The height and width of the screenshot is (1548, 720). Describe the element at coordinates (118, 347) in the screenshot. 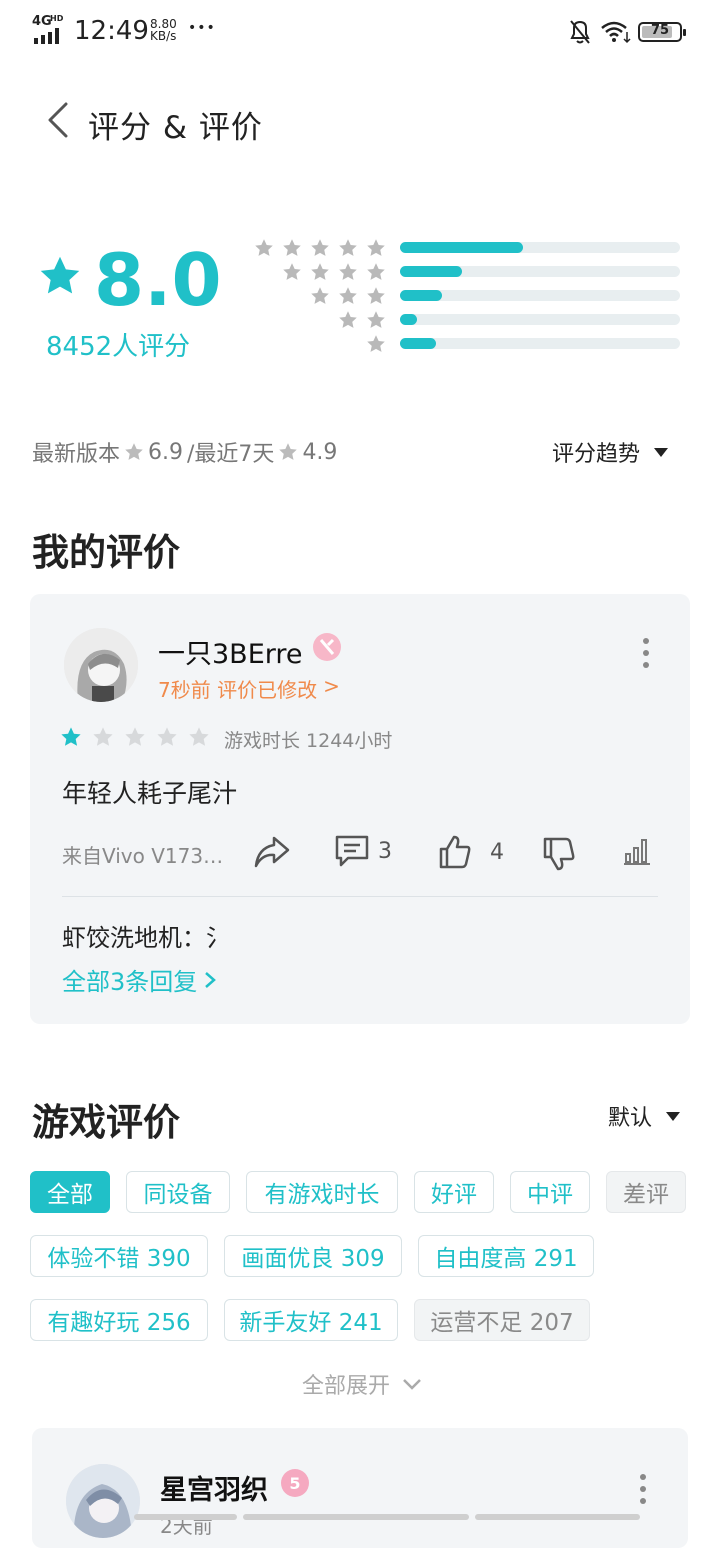

I see `rating-count: 8452人评分` at that location.